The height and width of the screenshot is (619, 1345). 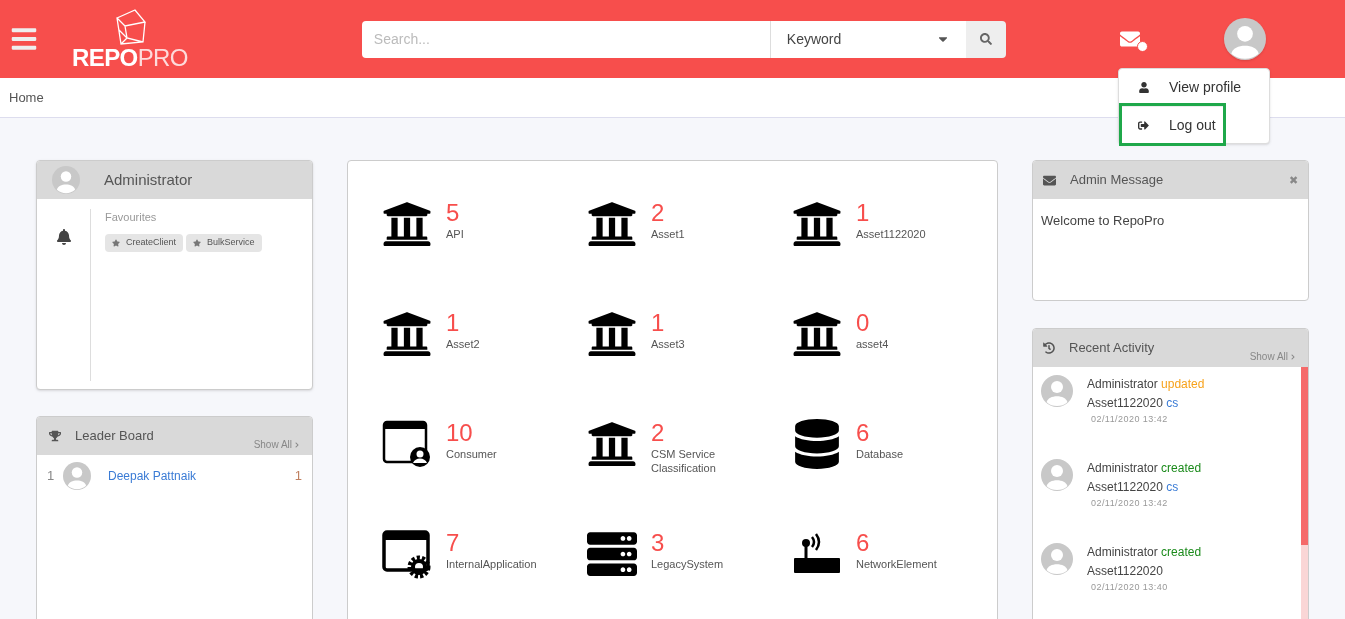 What do you see at coordinates (689, 334) in the screenshot?
I see `asset-type-tile: 1 Asset3` at bounding box center [689, 334].